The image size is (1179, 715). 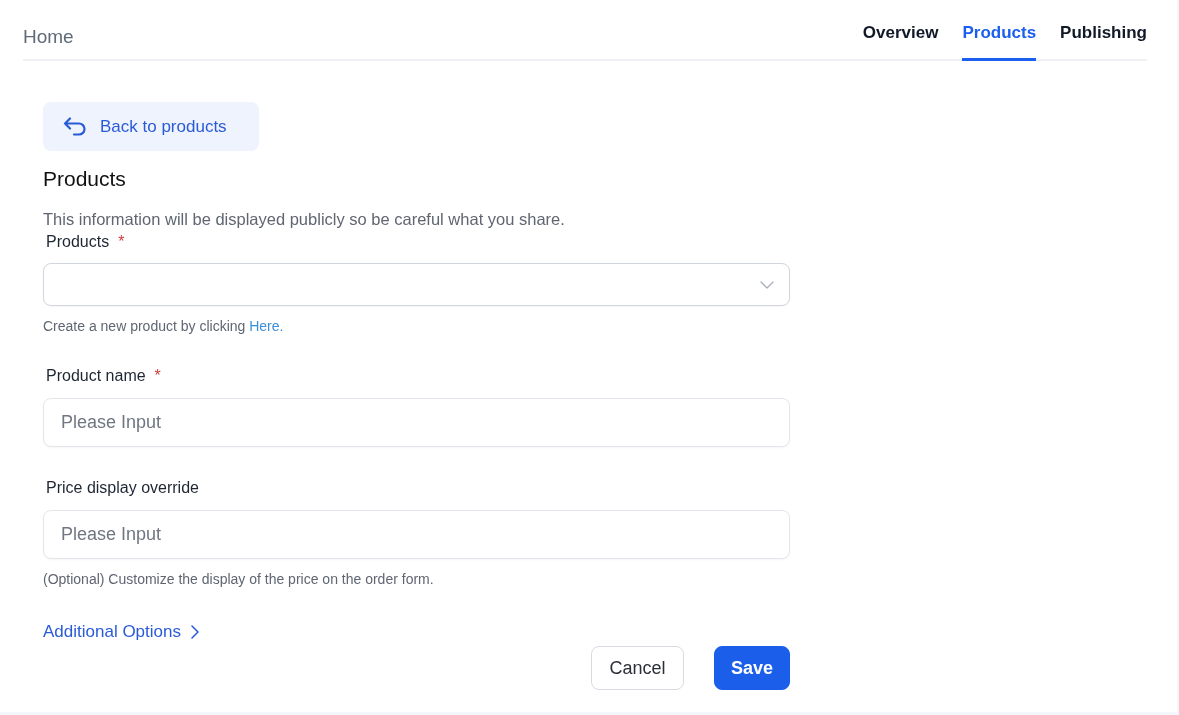 I want to click on chevron-down-icon, so click(x=767, y=284).